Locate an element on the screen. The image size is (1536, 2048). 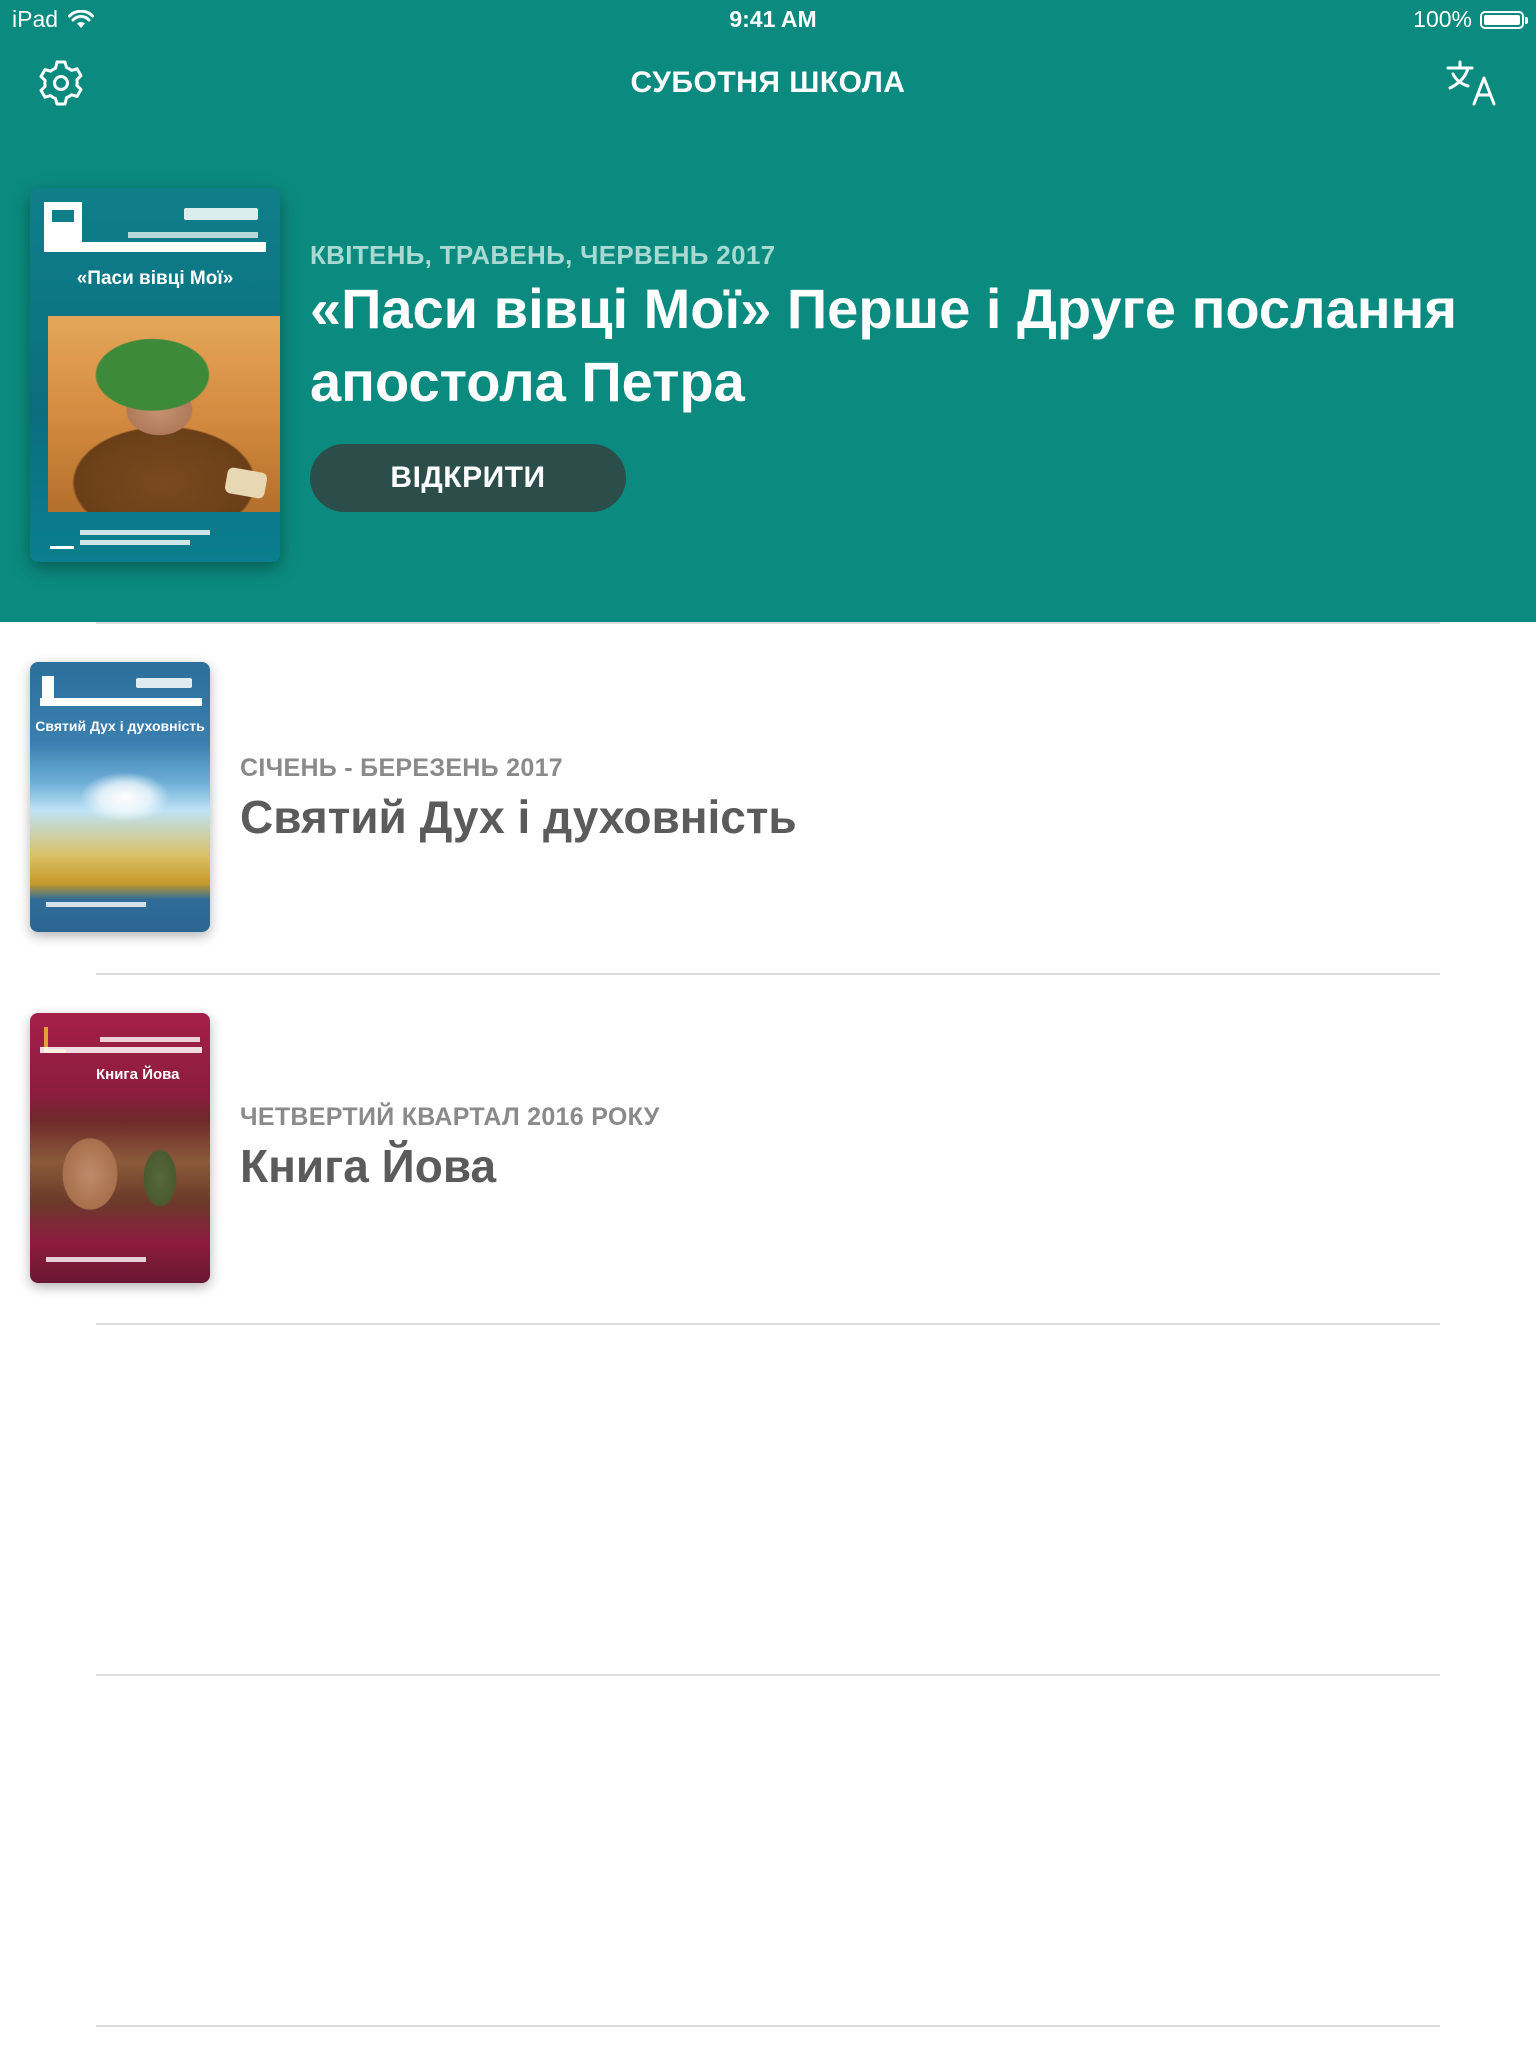
status-right: 100% is located at coordinates (1470, 19).